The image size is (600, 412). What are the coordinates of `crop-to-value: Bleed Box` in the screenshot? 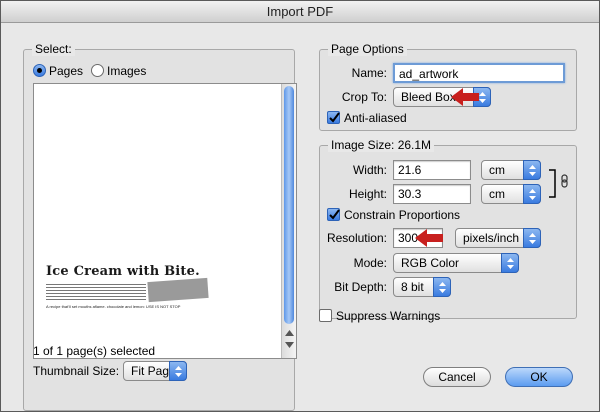 It's located at (428, 97).